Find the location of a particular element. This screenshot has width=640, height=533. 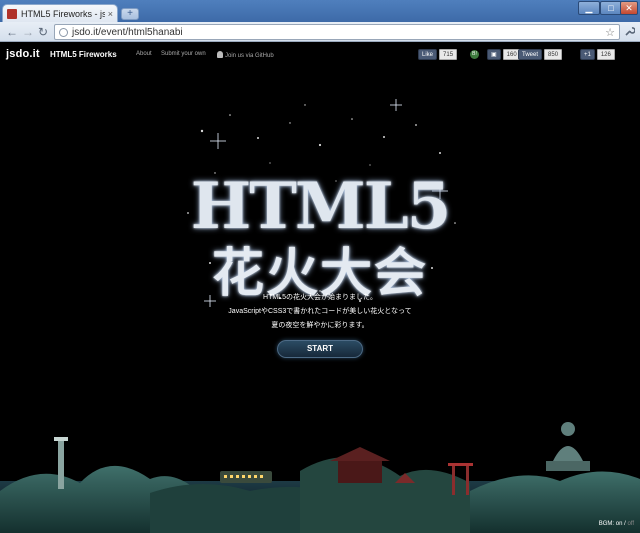

bgm-off-link: off is located at coordinates (630, 524).